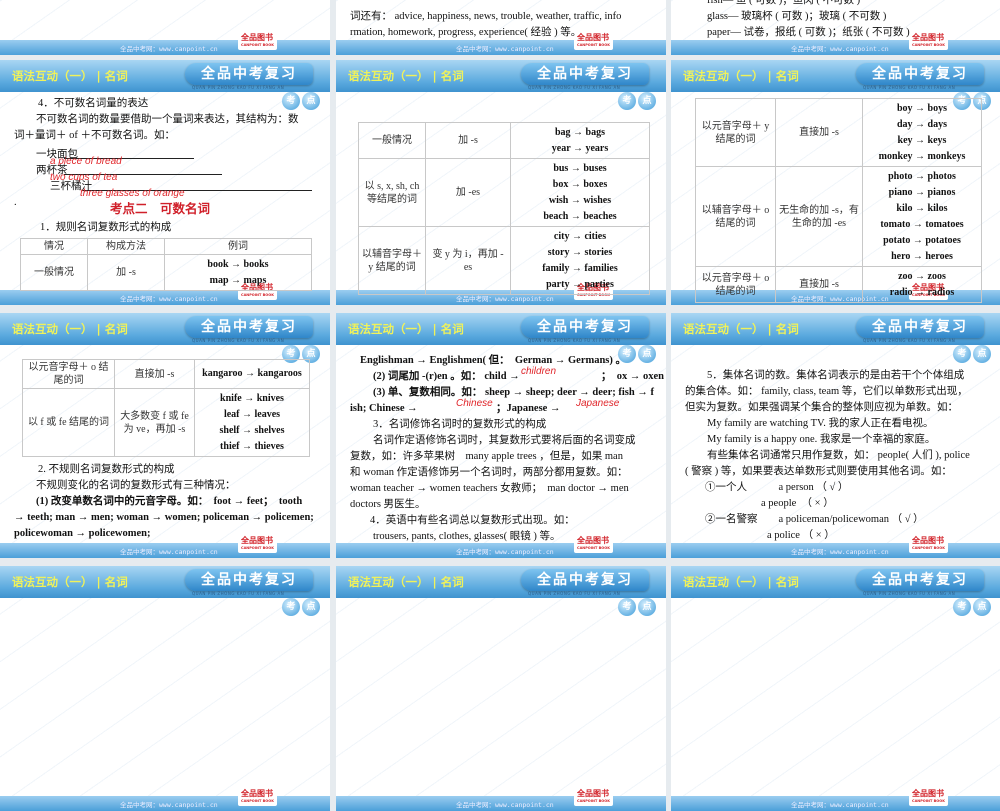 Image resolution: width=1000 pixels, height=811 pixels. I want to click on text-line: glass— 玻璃杯 ( 可数 )；玻璃 ( 不可数 ), so click(797, 16).